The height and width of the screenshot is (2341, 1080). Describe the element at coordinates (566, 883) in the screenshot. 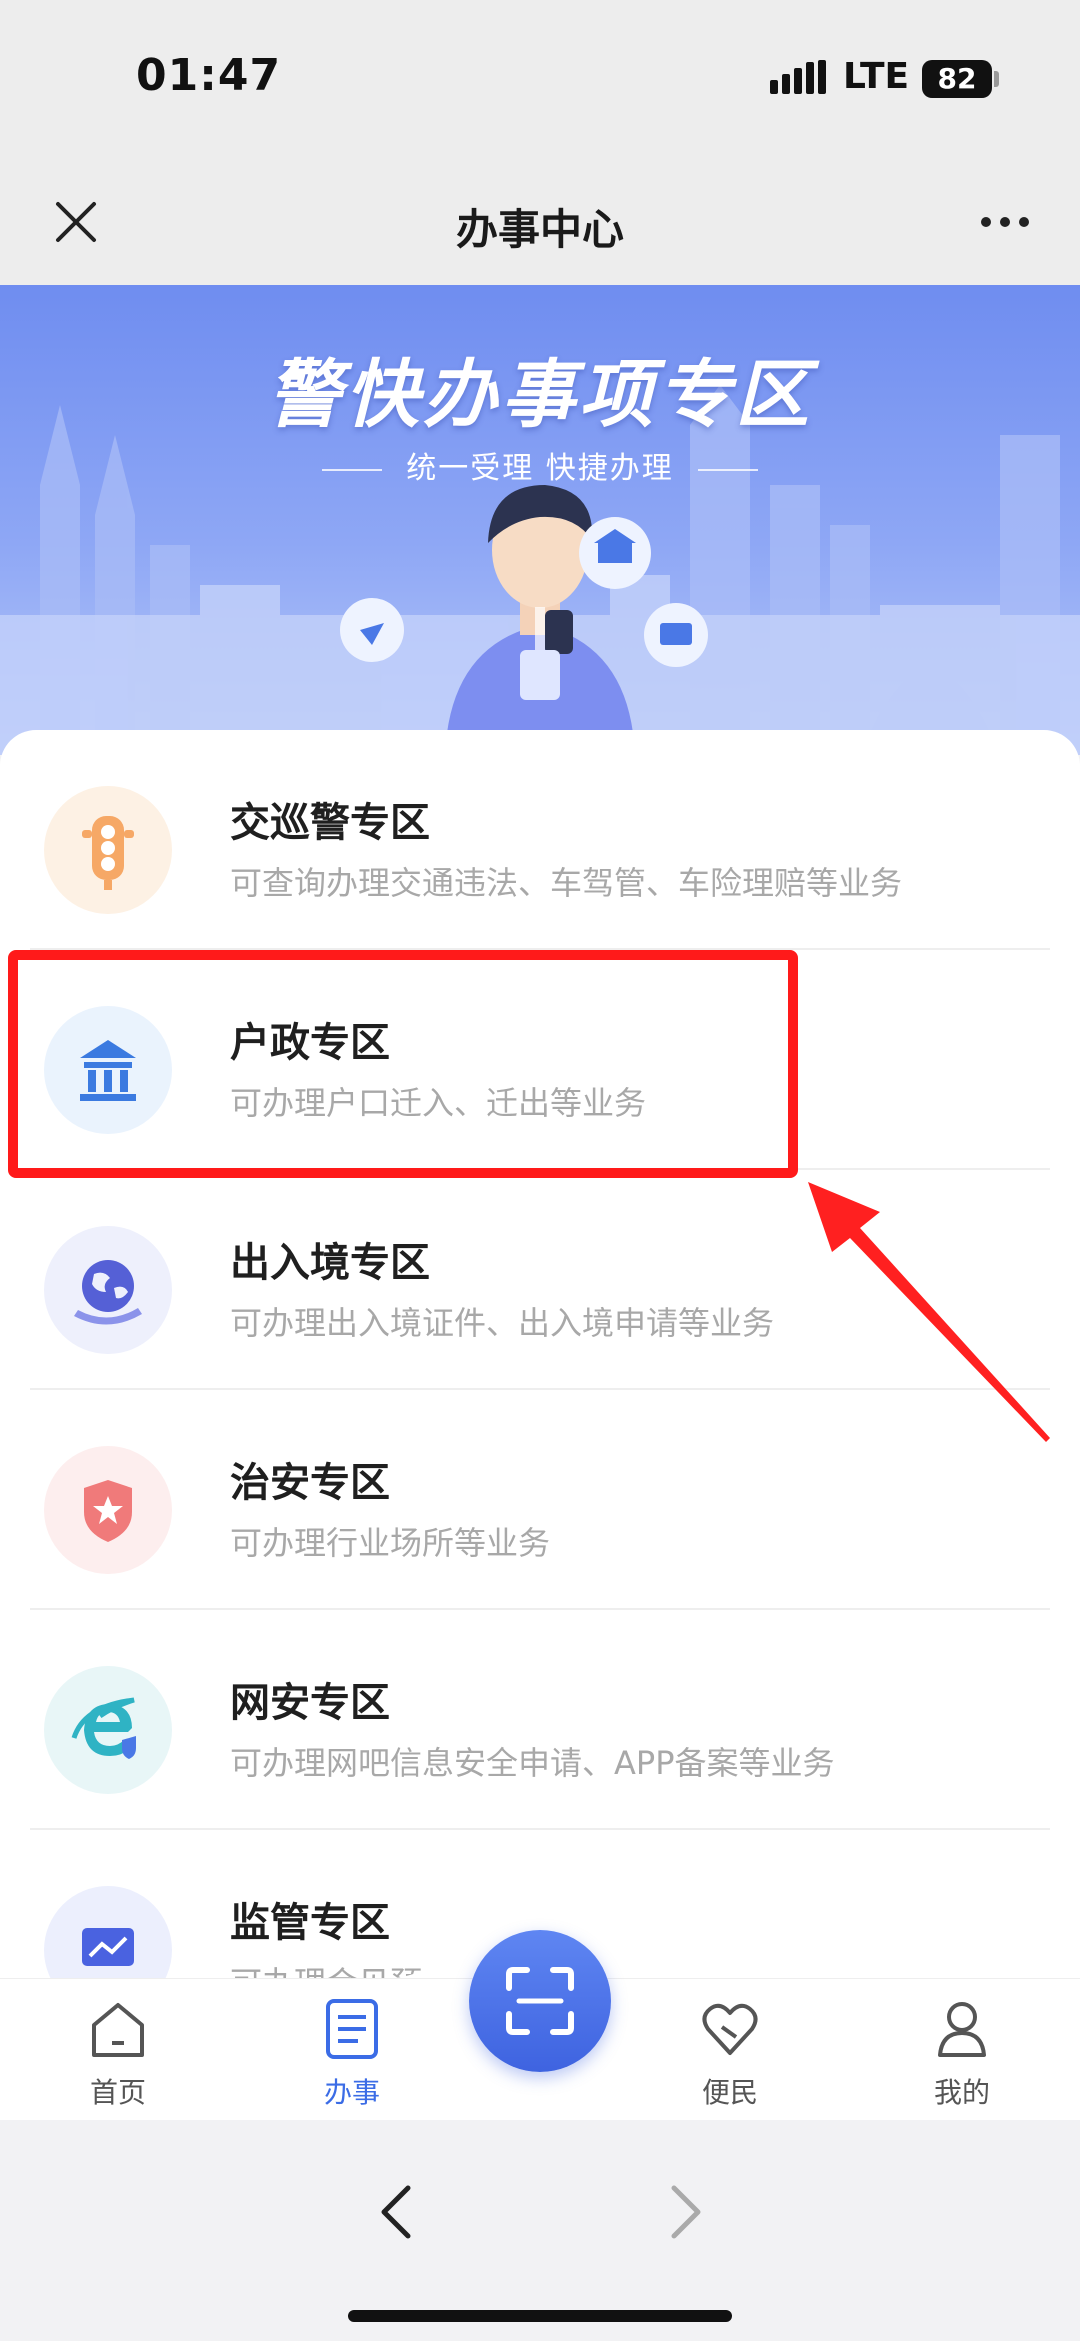

I see `item-desc: 可查询办理交通违法、车驾管、车险理赔等业务` at that location.